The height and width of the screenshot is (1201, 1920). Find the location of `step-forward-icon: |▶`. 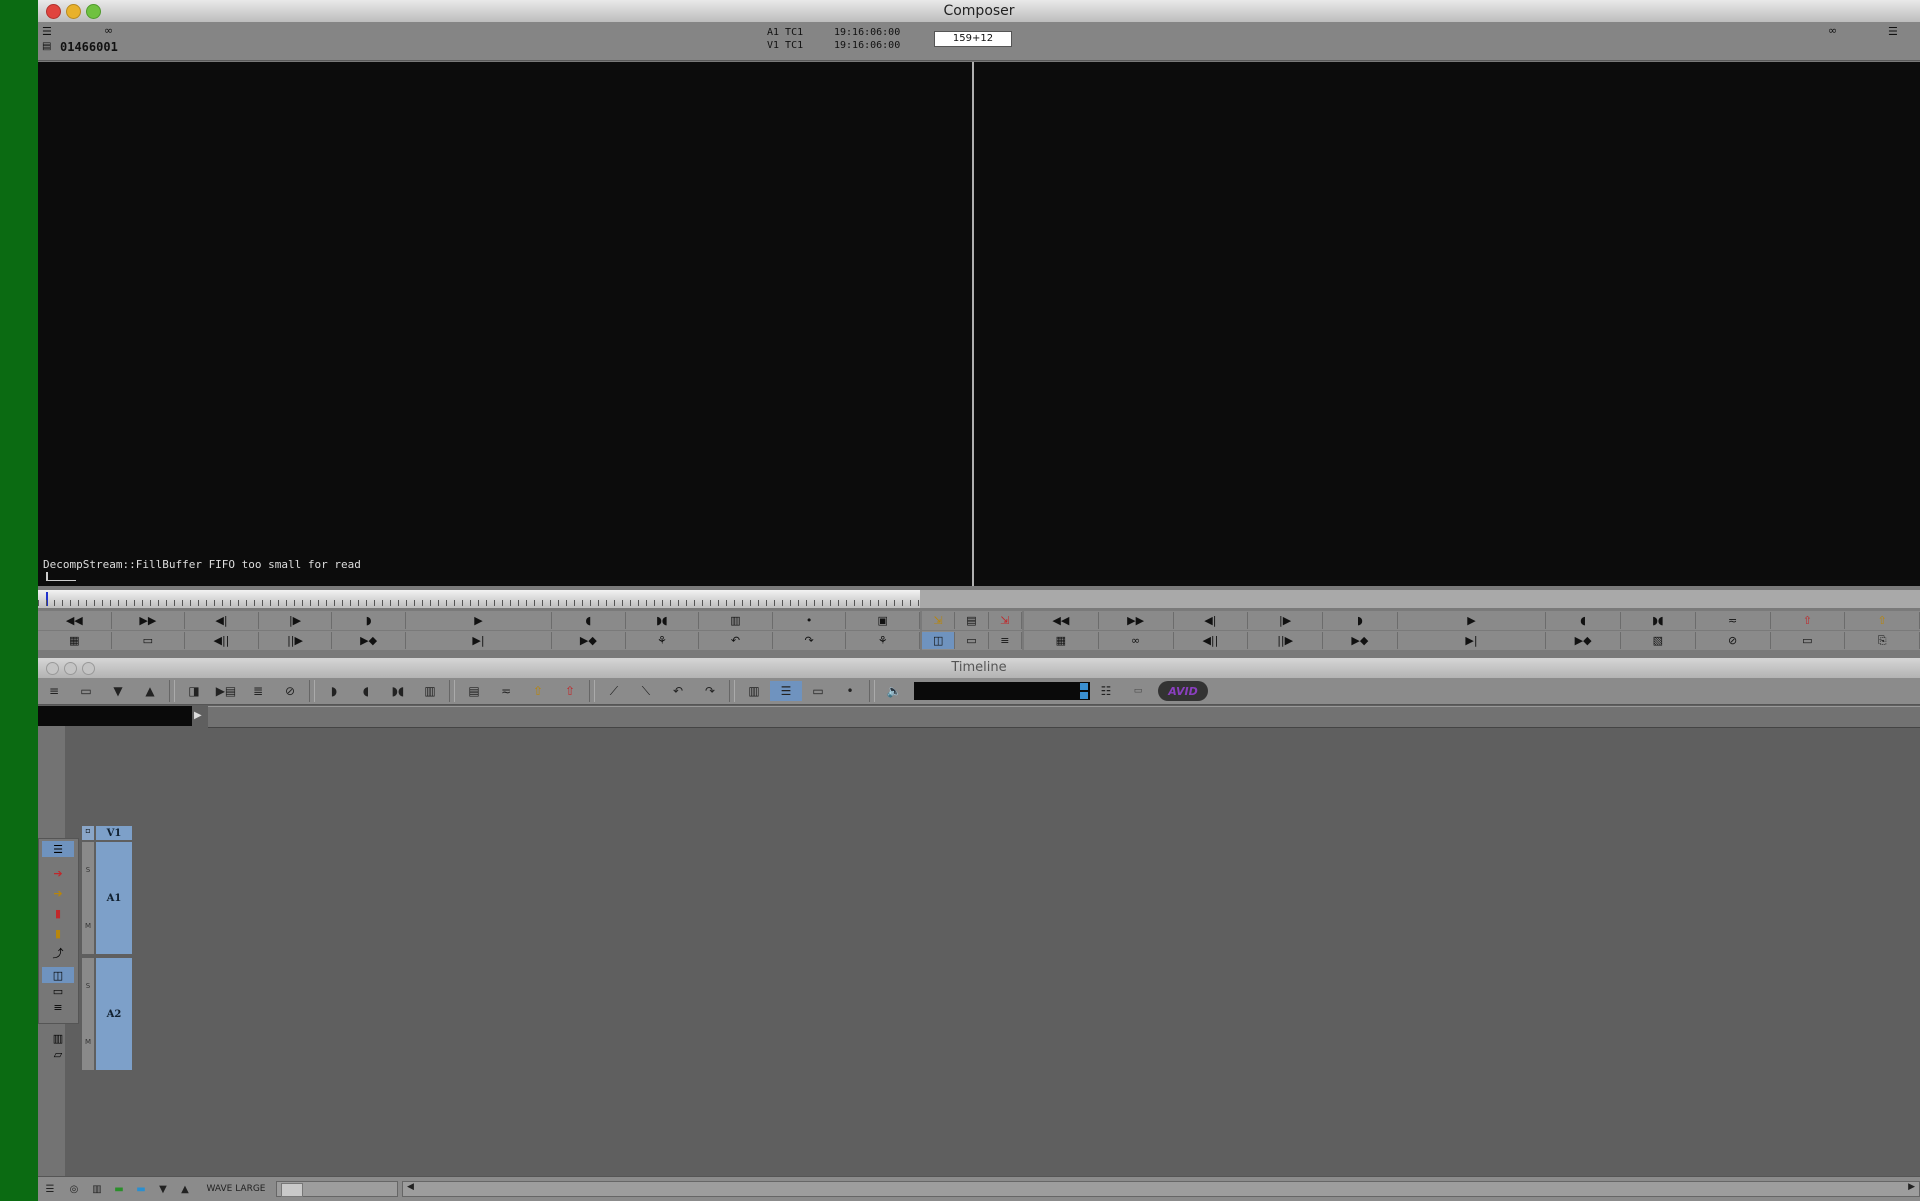

step-forward-icon: |▶ is located at coordinates (296, 620).